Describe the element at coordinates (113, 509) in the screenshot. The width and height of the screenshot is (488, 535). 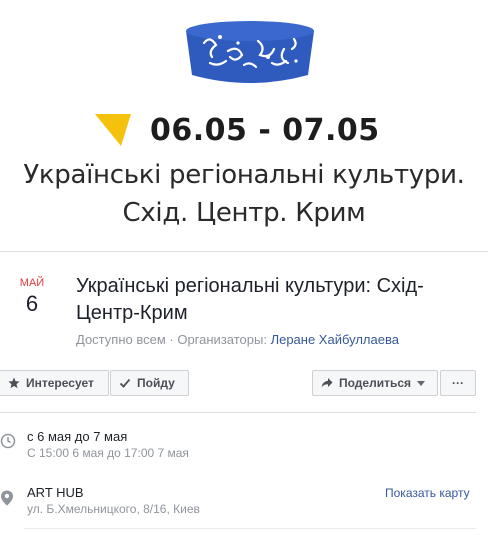
I see `venue-address: ул. Б.Хмельницкого, 8/16, Киев` at that location.